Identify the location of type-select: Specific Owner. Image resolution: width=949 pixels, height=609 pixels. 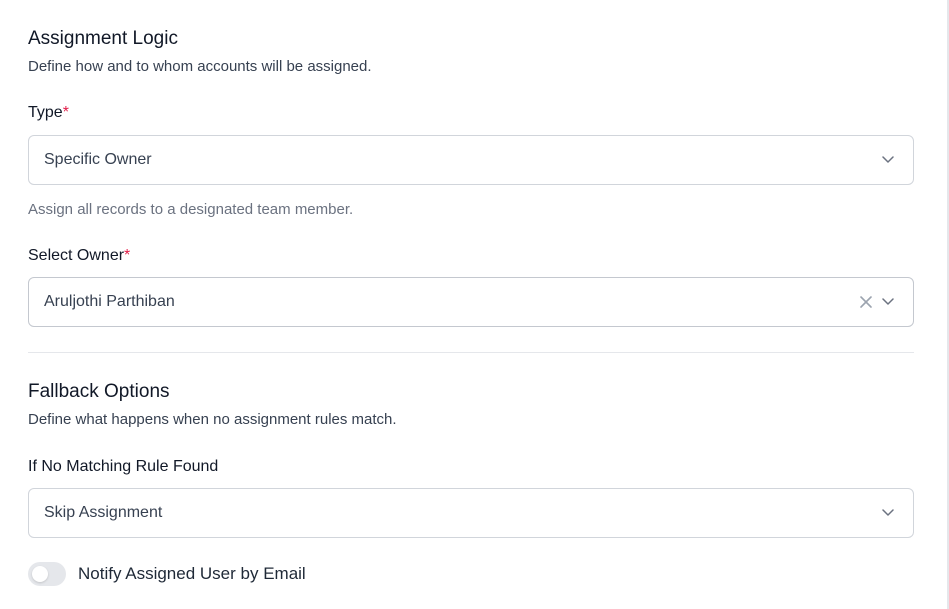
(471, 160).